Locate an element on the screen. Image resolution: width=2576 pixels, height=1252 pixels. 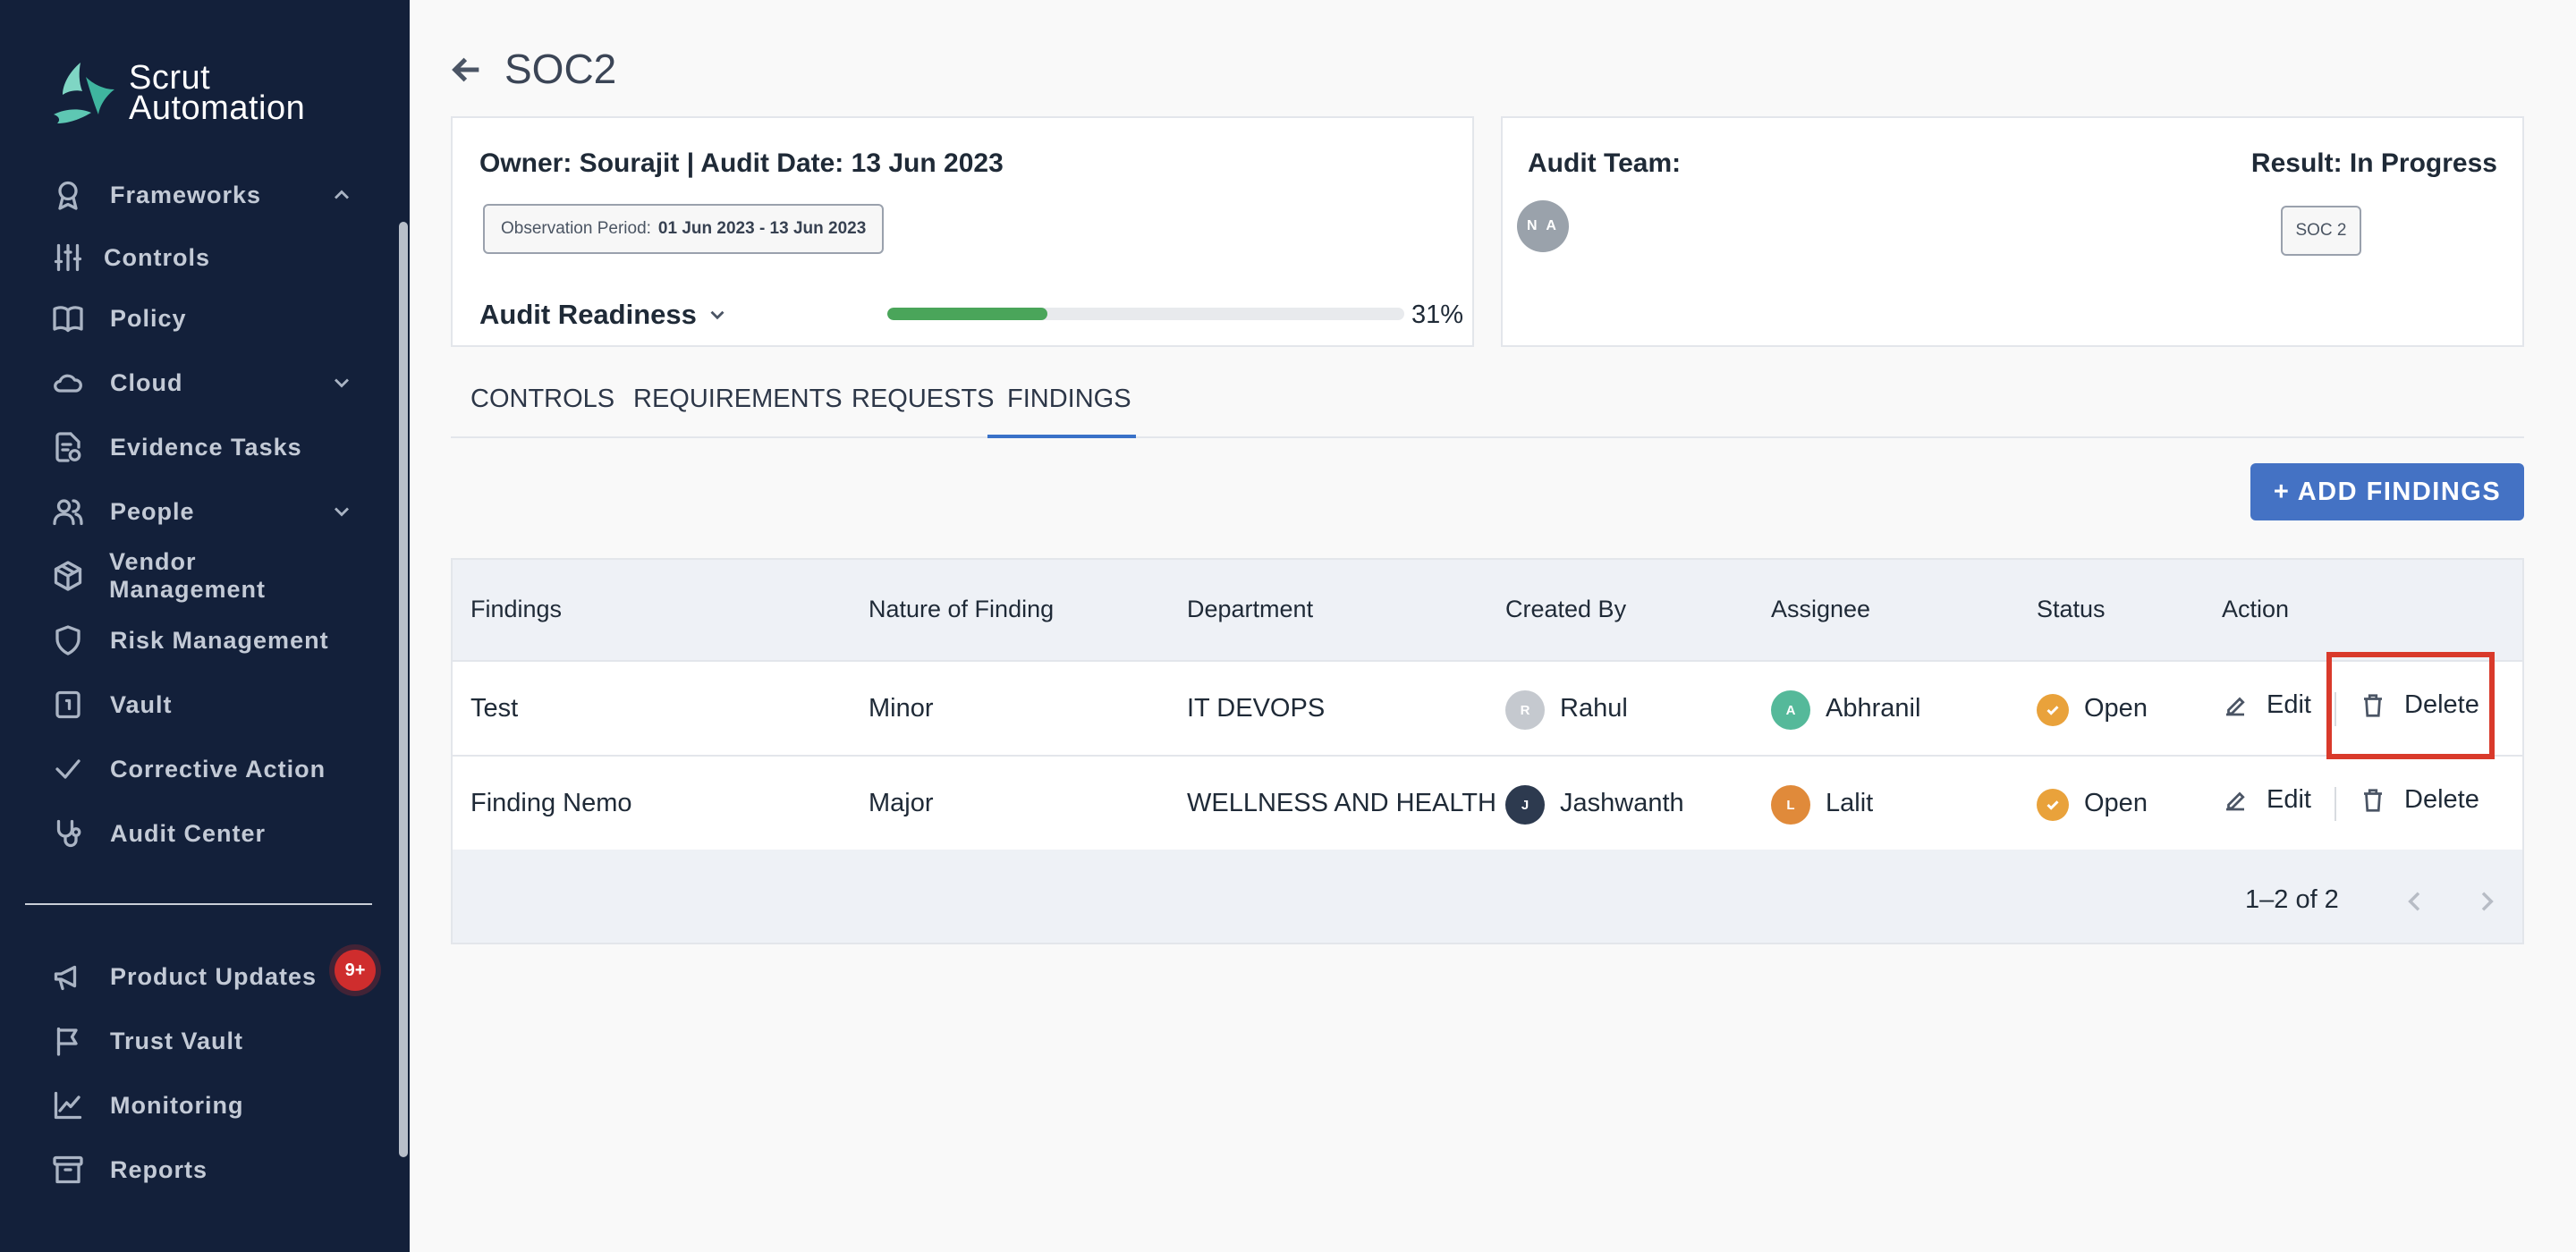
tab-findings: FINDINGS is located at coordinates (1061, 412).